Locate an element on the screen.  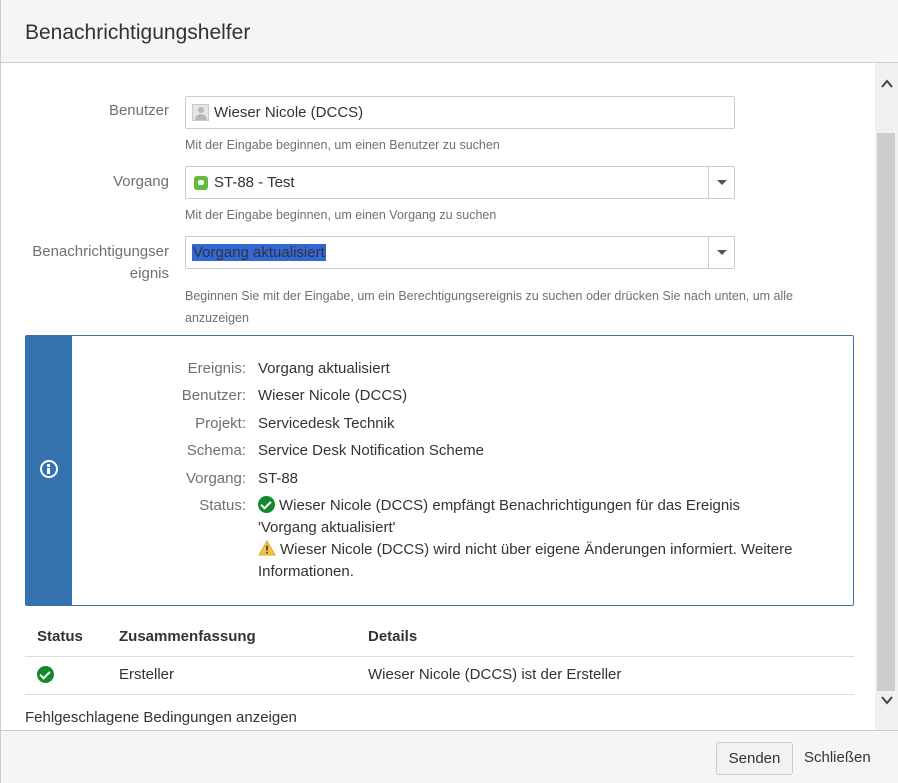
more-info-link: Weitere is located at coordinates (766, 549).